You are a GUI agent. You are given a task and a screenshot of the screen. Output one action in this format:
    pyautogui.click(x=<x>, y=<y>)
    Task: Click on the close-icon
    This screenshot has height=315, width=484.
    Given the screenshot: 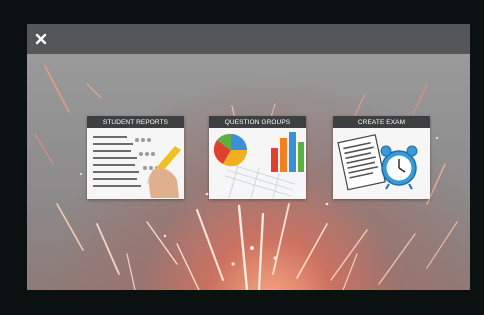 What is the action you would take?
    pyautogui.click(x=41, y=39)
    